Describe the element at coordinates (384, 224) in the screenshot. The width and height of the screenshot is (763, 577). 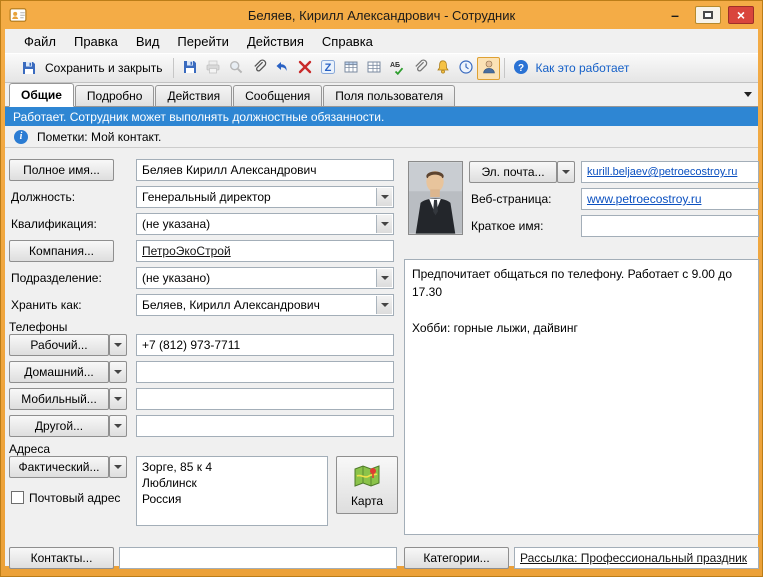
I see `qualification-dropdown-button` at that location.